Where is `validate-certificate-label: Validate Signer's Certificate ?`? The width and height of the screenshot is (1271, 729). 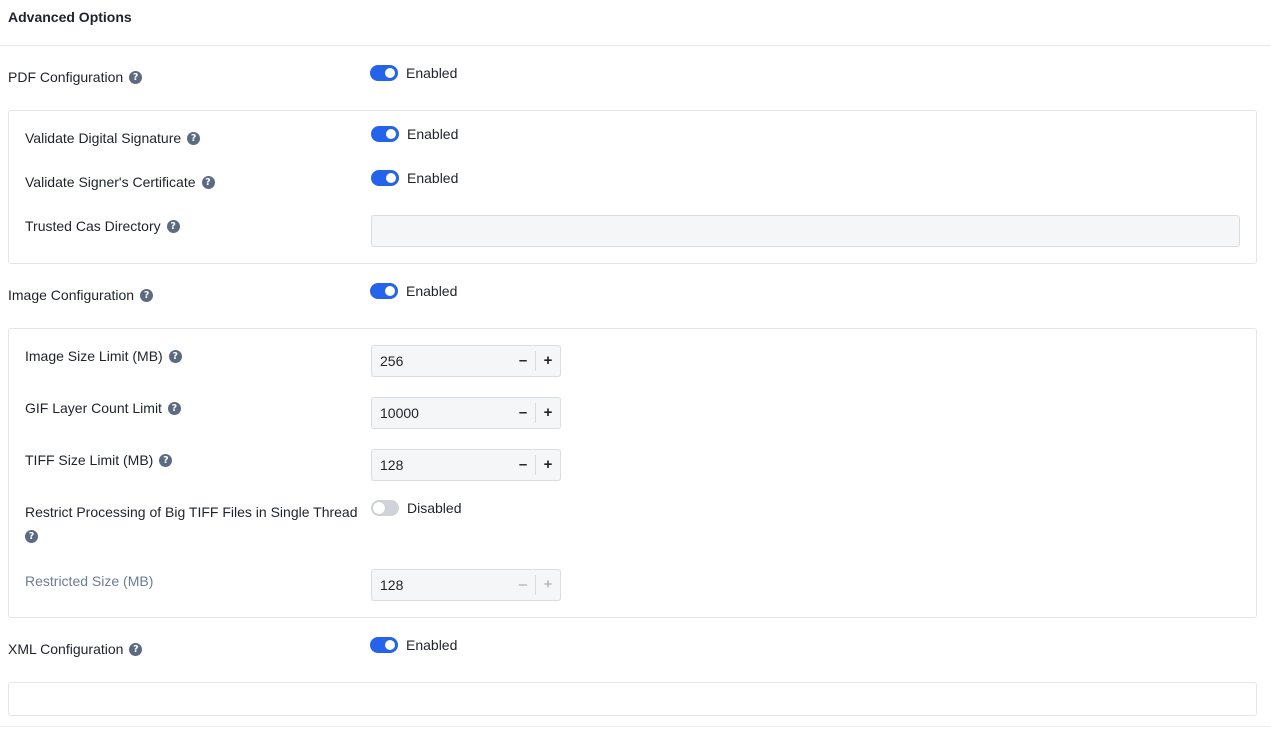 validate-certificate-label: Validate Signer's Certificate ? is located at coordinates (120, 182).